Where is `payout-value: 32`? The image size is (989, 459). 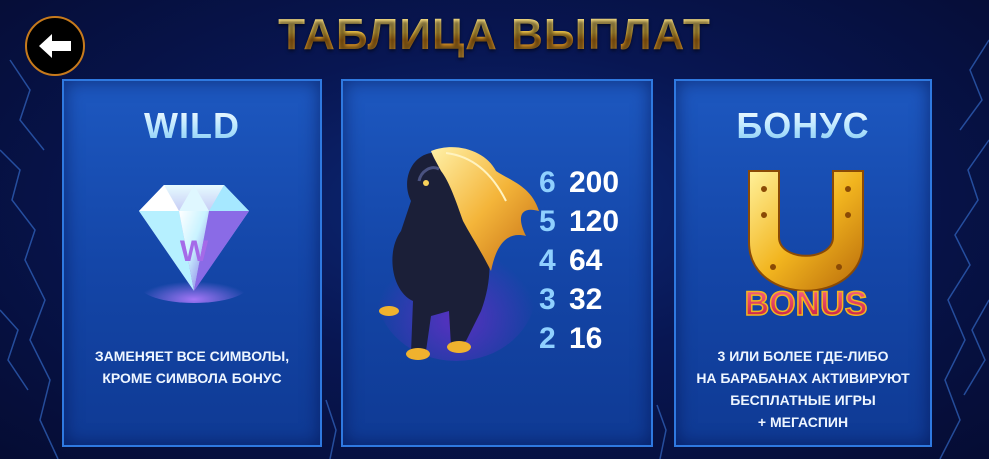
payout-value: 32 is located at coordinates (586, 299).